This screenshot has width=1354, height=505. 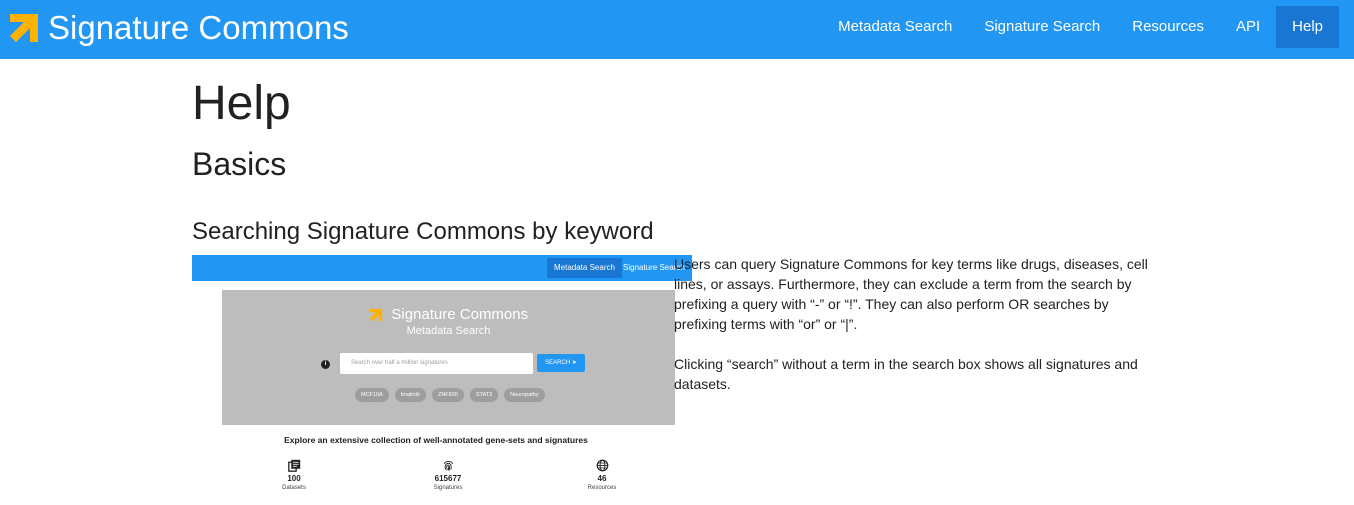 I want to click on screenshot-navbar: Metadata Search Signature Search, so click(x=442, y=268).